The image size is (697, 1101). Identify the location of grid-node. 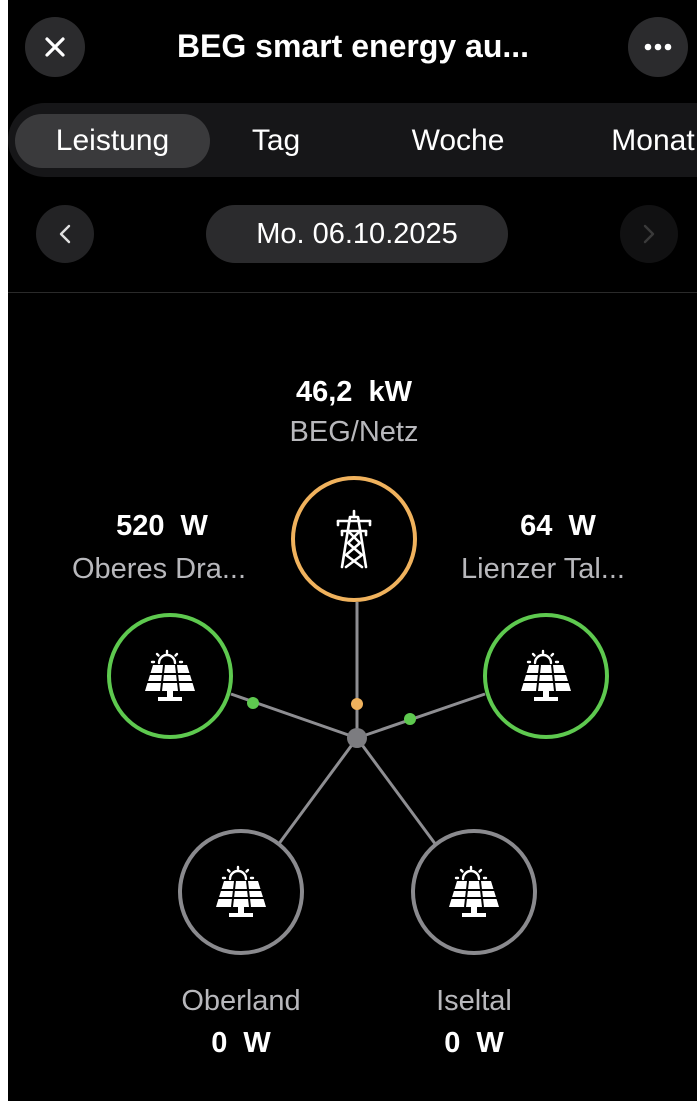
(354, 539).